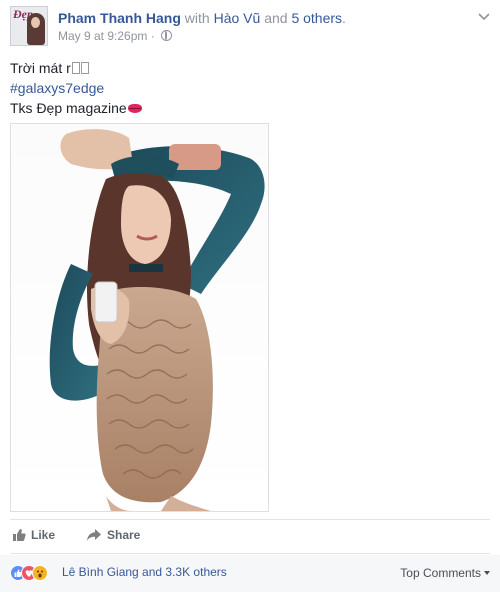 Image resolution: width=500 pixels, height=592 pixels. Describe the element at coordinates (487, 573) in the screenshot. I see `caret-down-icon` at that location.